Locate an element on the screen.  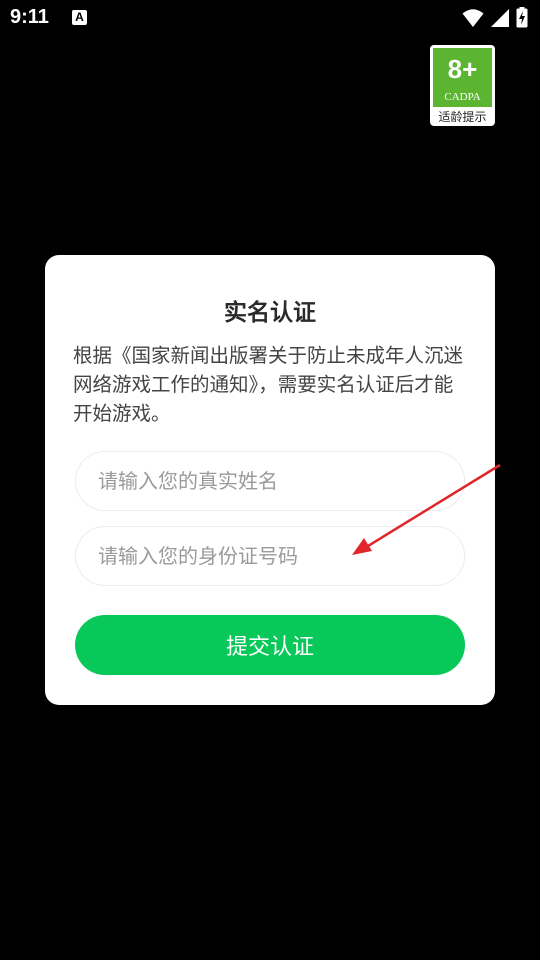
age-rating-badge: 8+ CADPA 适龄提示 is located at coordinates (462, 85).